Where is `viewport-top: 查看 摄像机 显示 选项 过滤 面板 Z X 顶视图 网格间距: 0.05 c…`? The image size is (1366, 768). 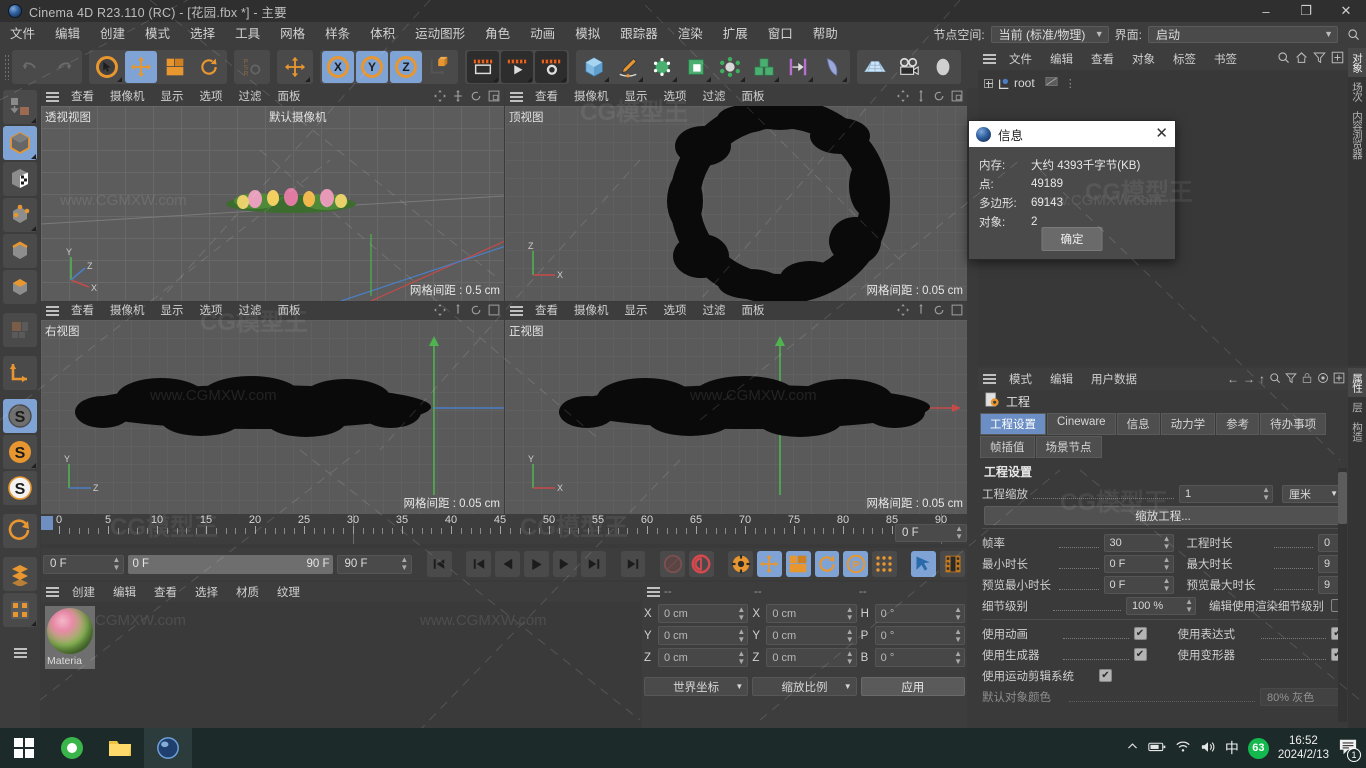
viewport-top: 查看 摄像机 显示 选项 过滤 面板 Z X 顶视图 网格间距: 0.05 c… is located at coordinates (736, 194).